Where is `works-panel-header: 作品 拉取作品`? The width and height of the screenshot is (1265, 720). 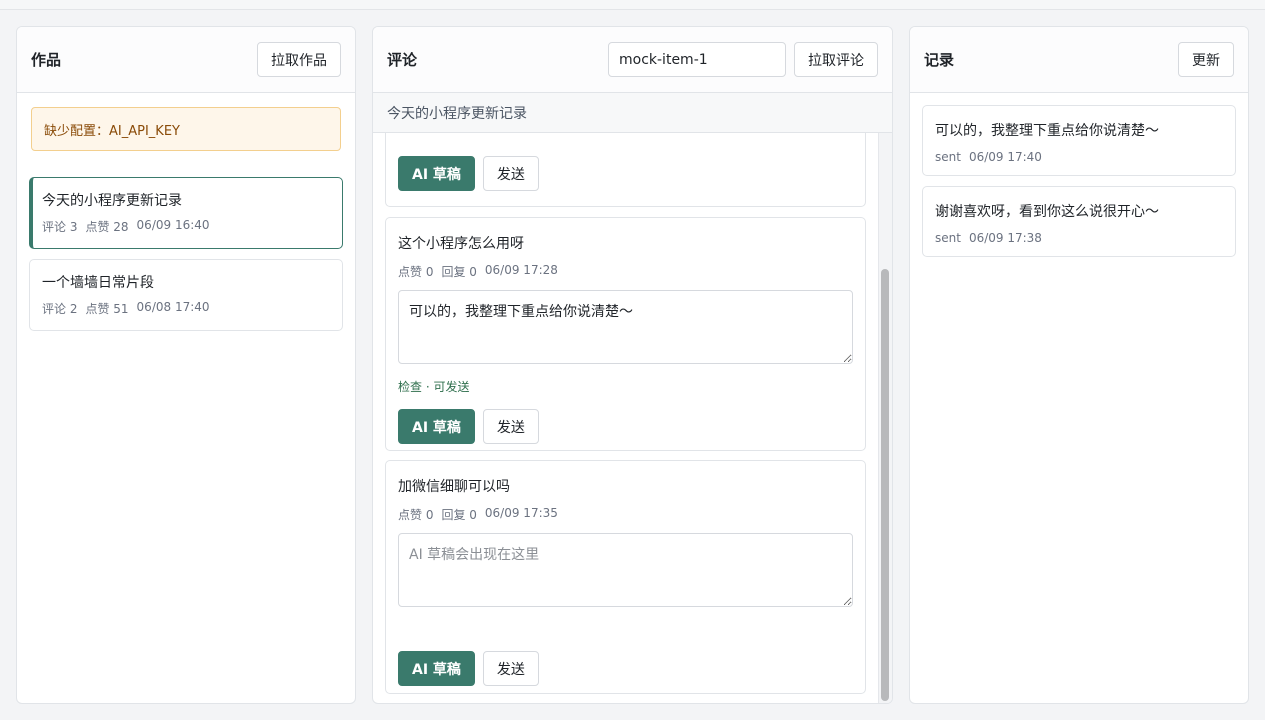
works-panel-header: 作品 拉取作品 is located at coordinates (186, 60).